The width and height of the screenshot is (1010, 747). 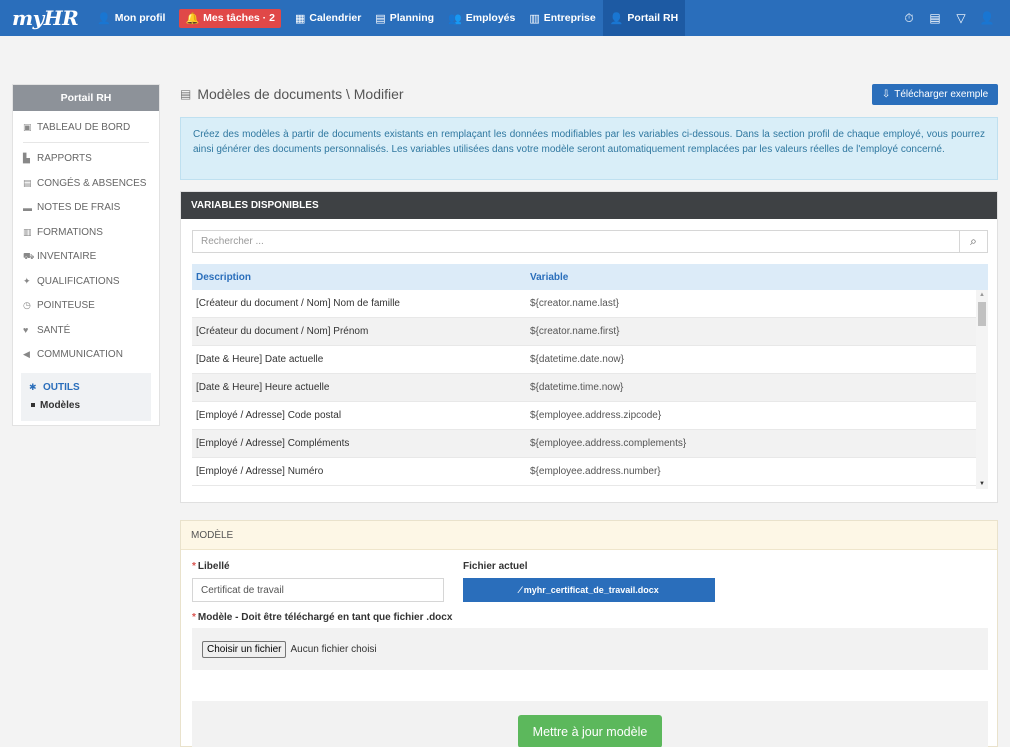 What do you see at coordinates (333, 649) in the screenshot?
I see `no-file-text: Aucun fichier choisi` at bounding box center [333, 649].